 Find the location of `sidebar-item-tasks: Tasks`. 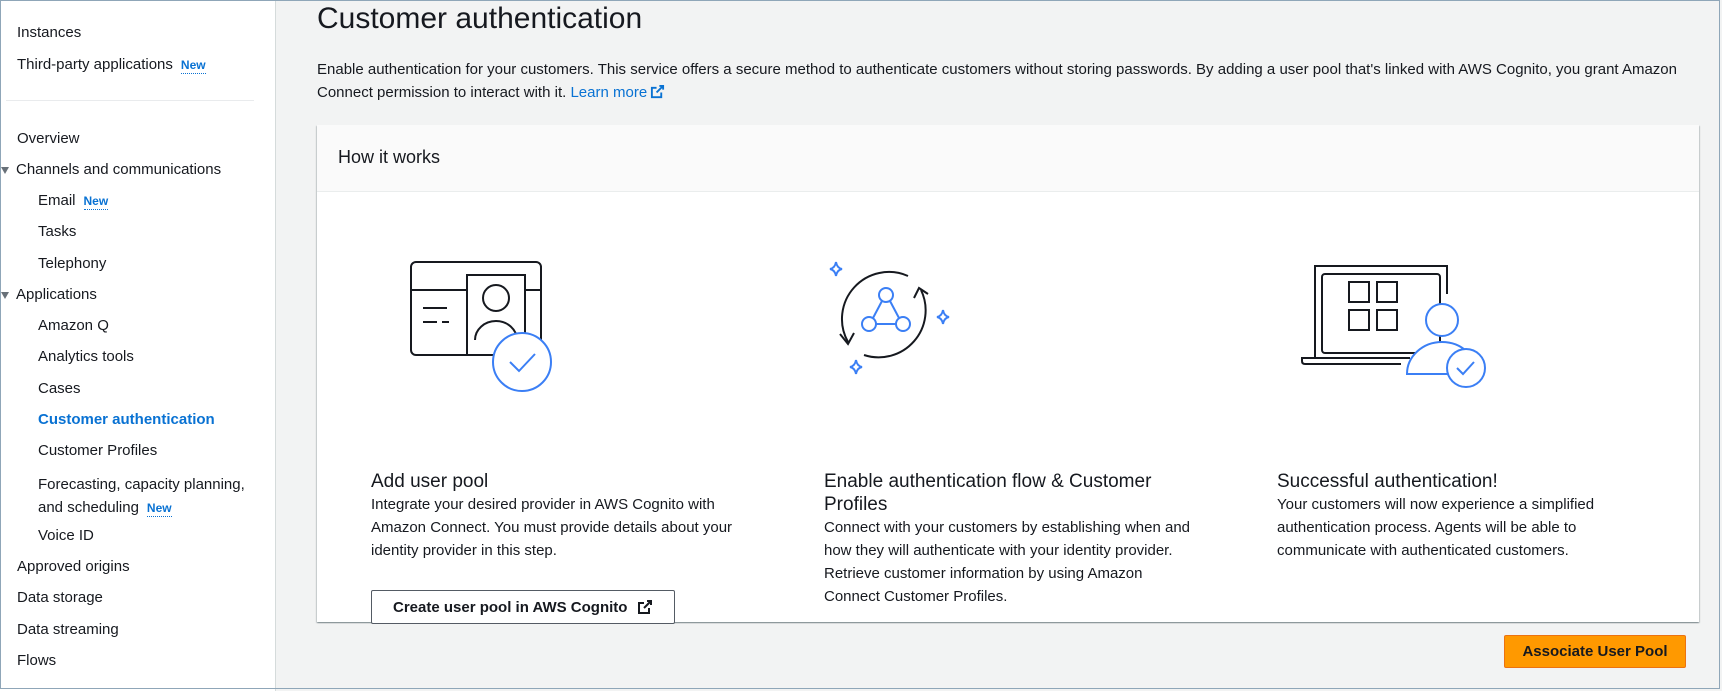

sidebar-item-tasks: Tasks is located at coordinates (57, 231).